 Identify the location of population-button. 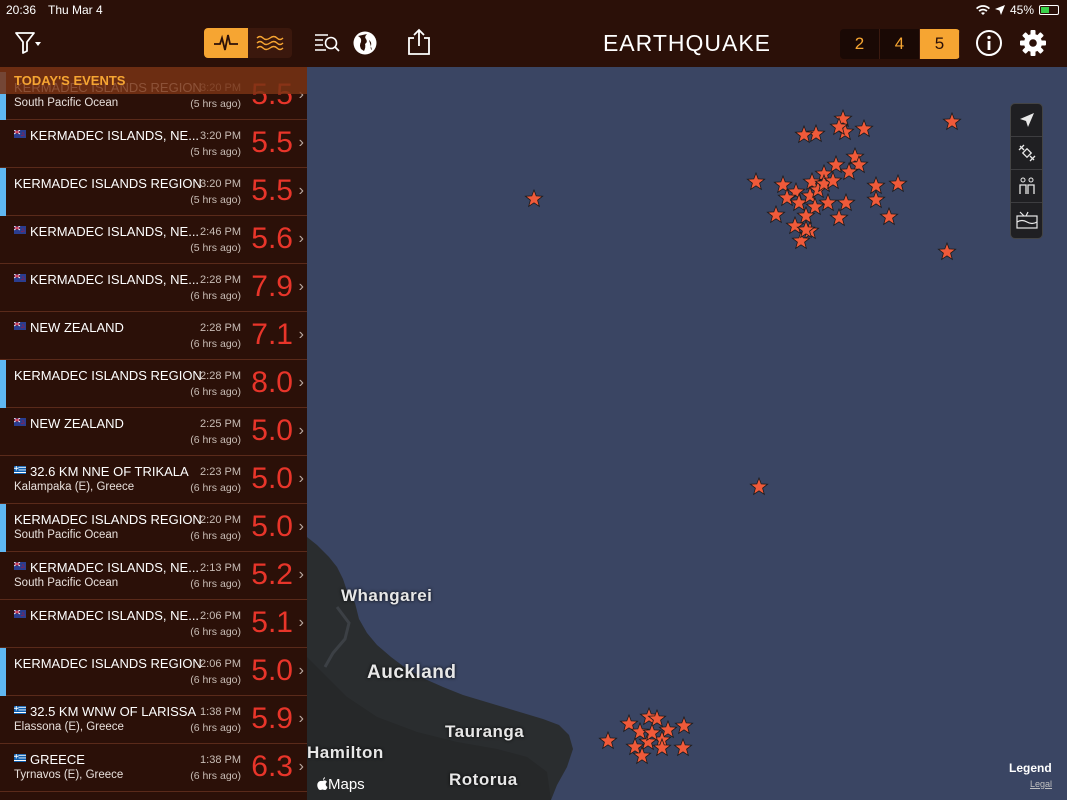
(1026, 186).